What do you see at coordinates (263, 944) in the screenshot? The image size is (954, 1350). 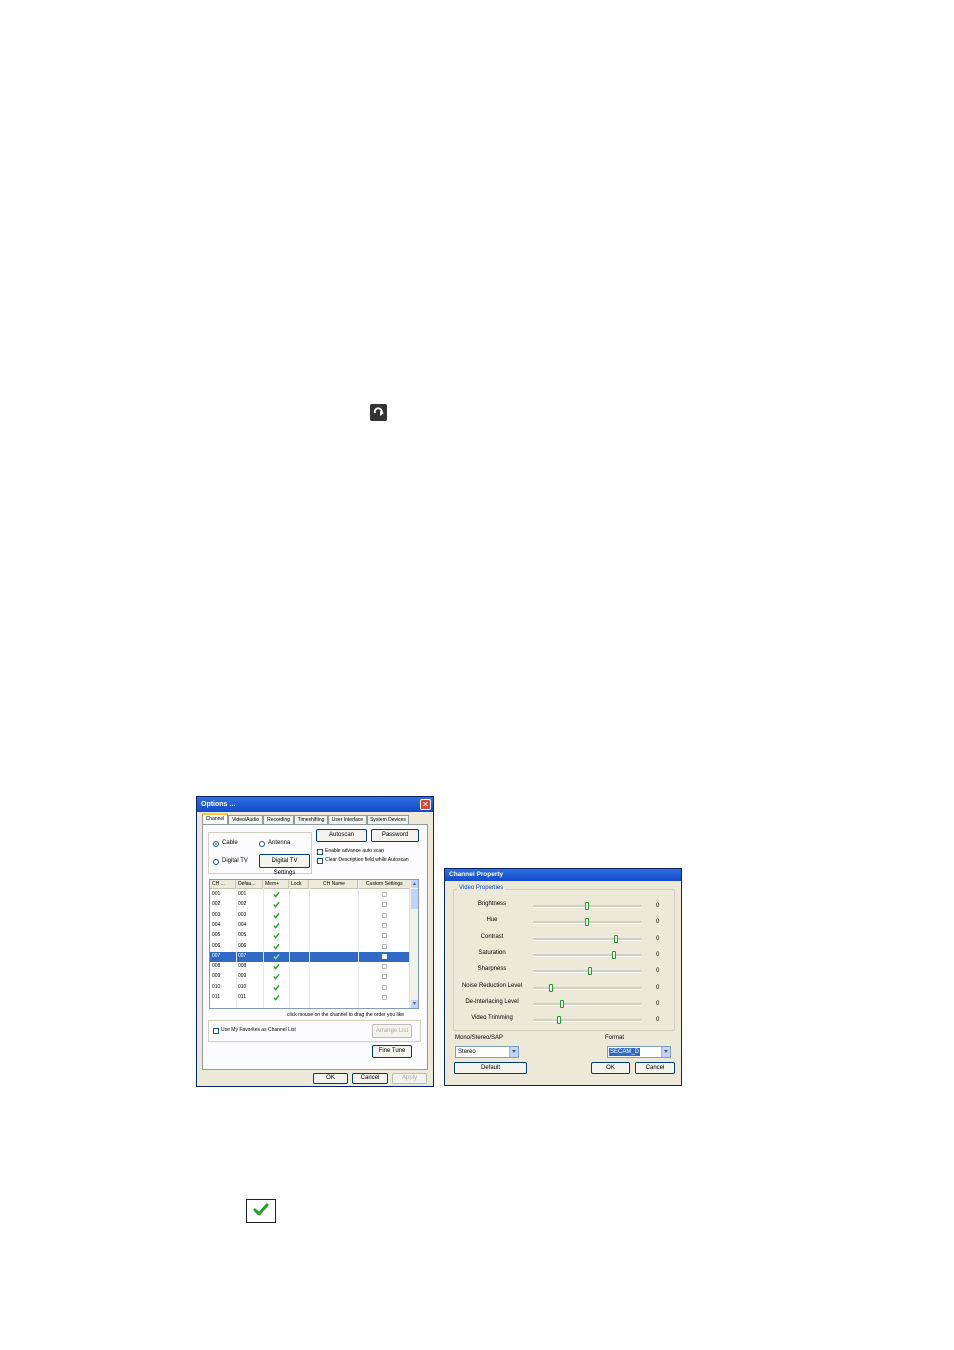 I see `column-divider` at bounding box center [263, 944].